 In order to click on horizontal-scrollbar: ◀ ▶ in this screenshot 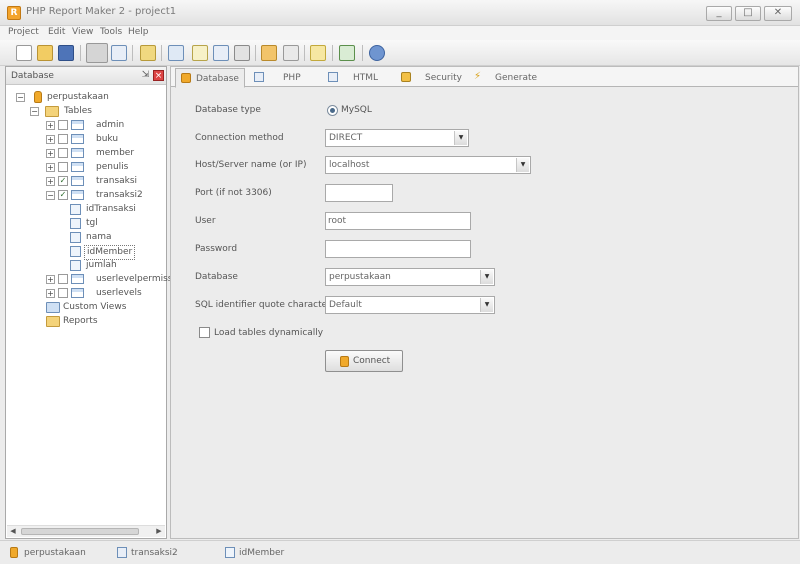, I will do `click(86, 531)`.